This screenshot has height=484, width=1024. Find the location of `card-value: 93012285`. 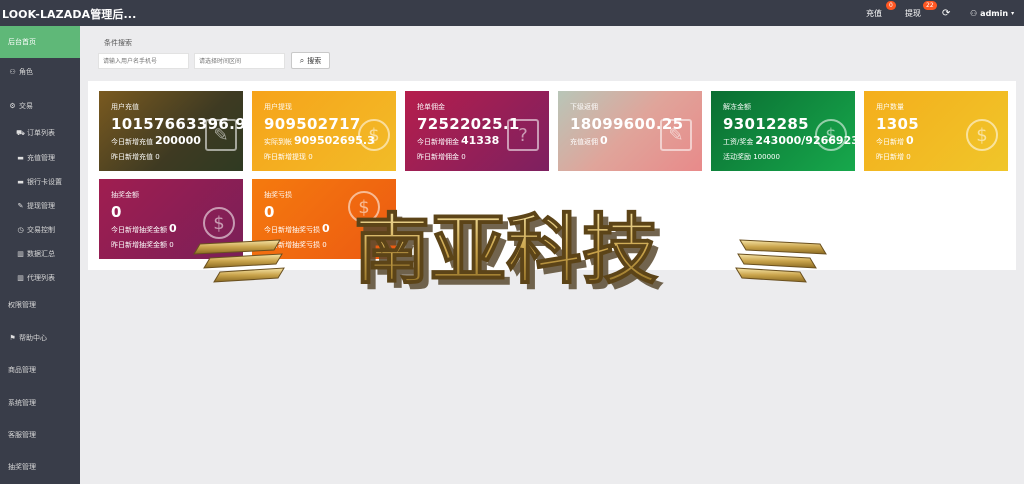

card-value: 93012285 is located at coordinates (766, 124).